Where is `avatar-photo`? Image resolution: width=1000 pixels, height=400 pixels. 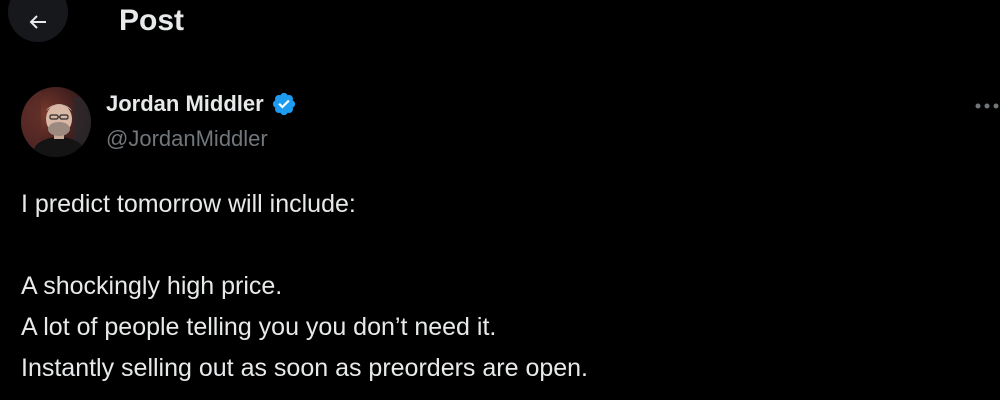
avatar-photo is located at coordinates (56, 122).